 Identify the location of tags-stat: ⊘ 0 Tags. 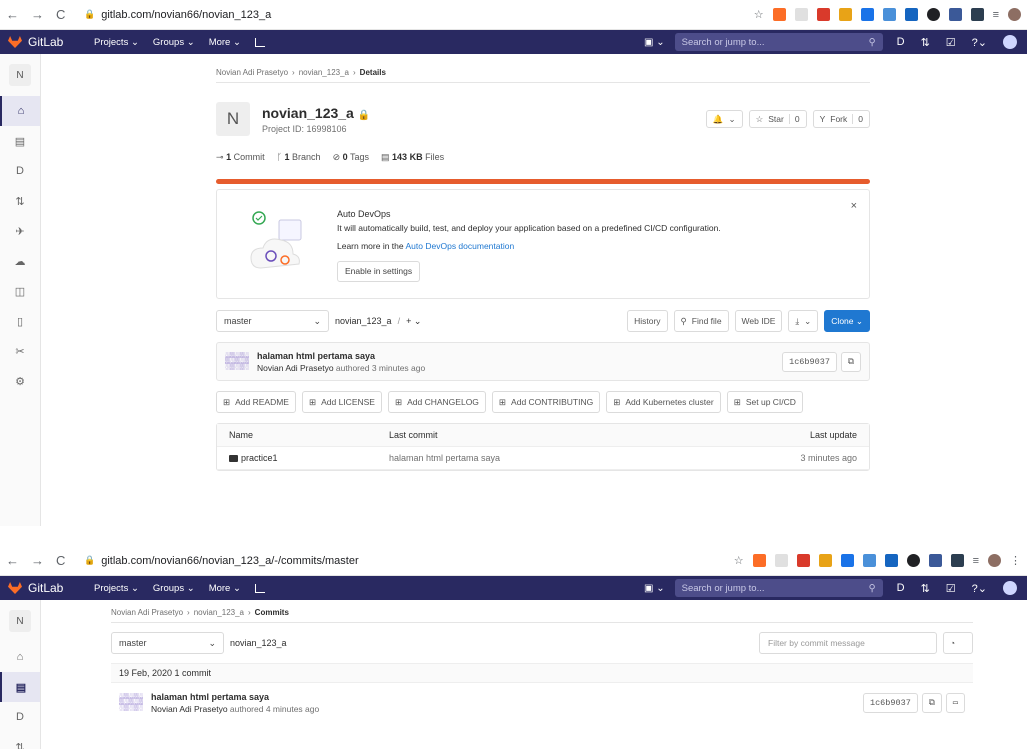
(351, 157).